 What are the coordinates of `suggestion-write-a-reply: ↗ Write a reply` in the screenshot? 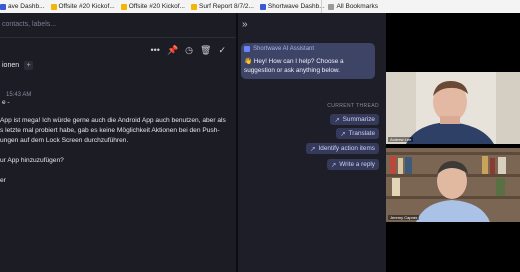 It's located at (352, 164).